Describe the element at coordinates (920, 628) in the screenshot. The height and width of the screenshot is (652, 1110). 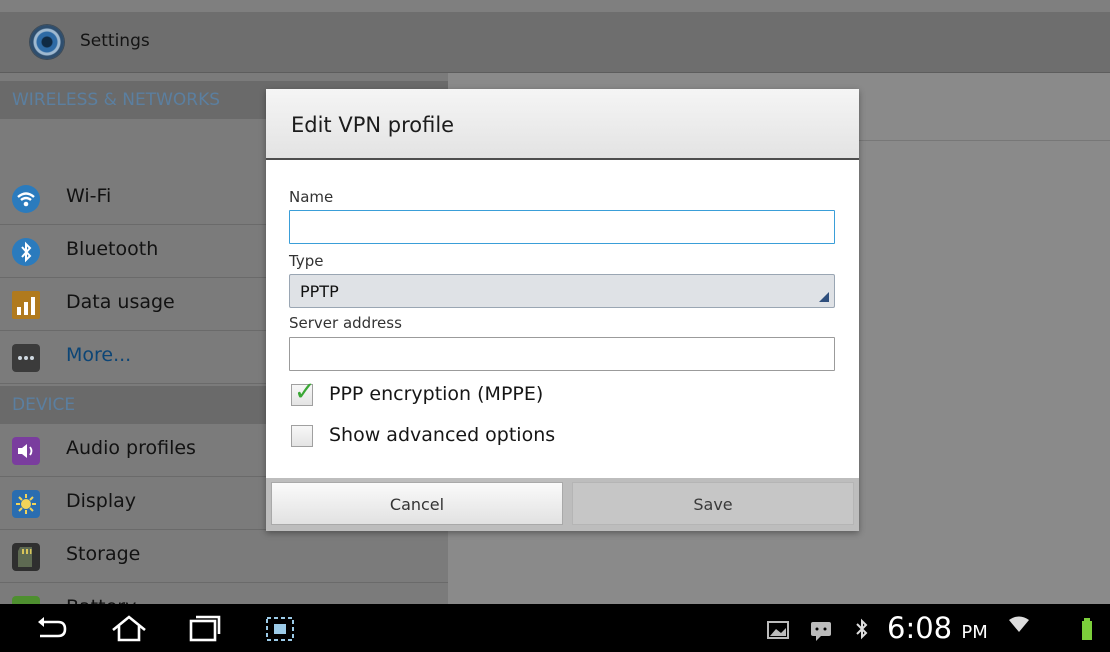
I see `clock-time: 6:08` at that location.